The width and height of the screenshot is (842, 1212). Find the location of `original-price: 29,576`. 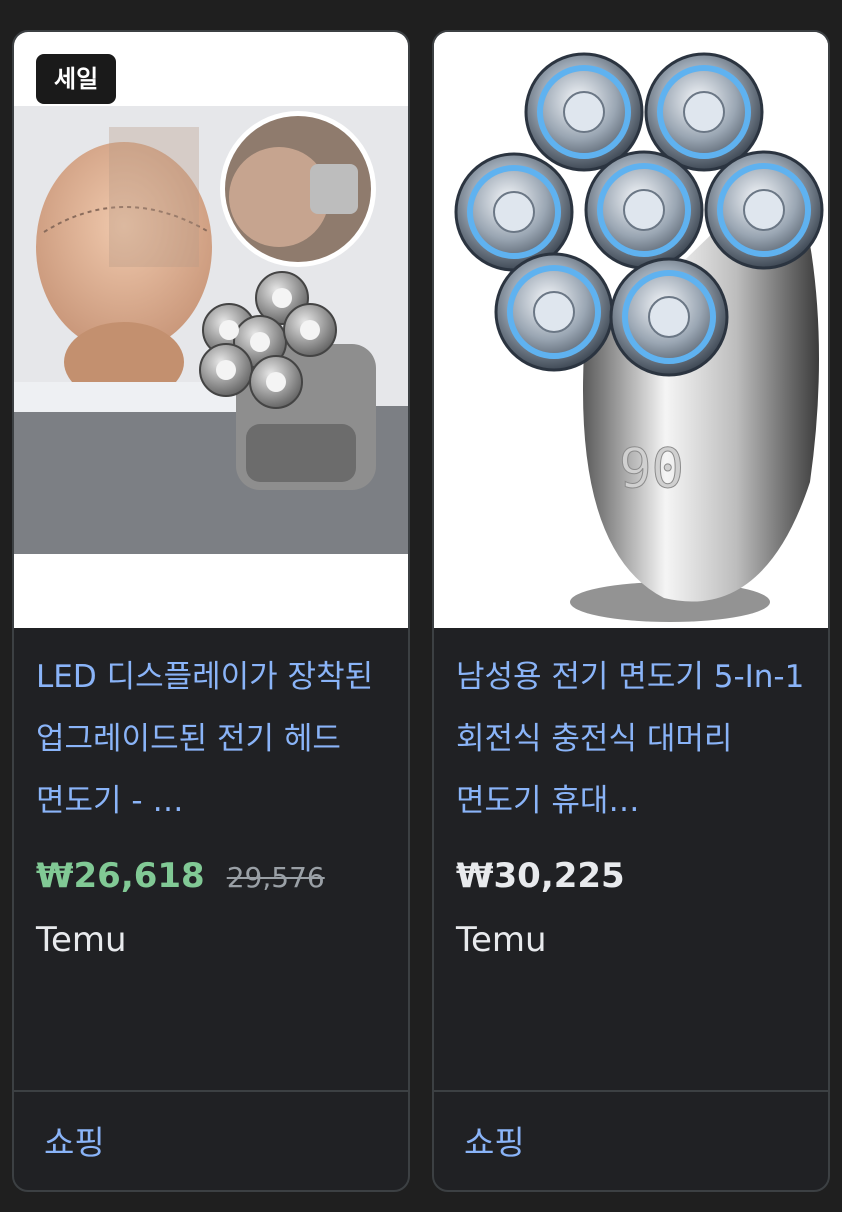

original-price: 29,576 is located at coordinates (275, 877).